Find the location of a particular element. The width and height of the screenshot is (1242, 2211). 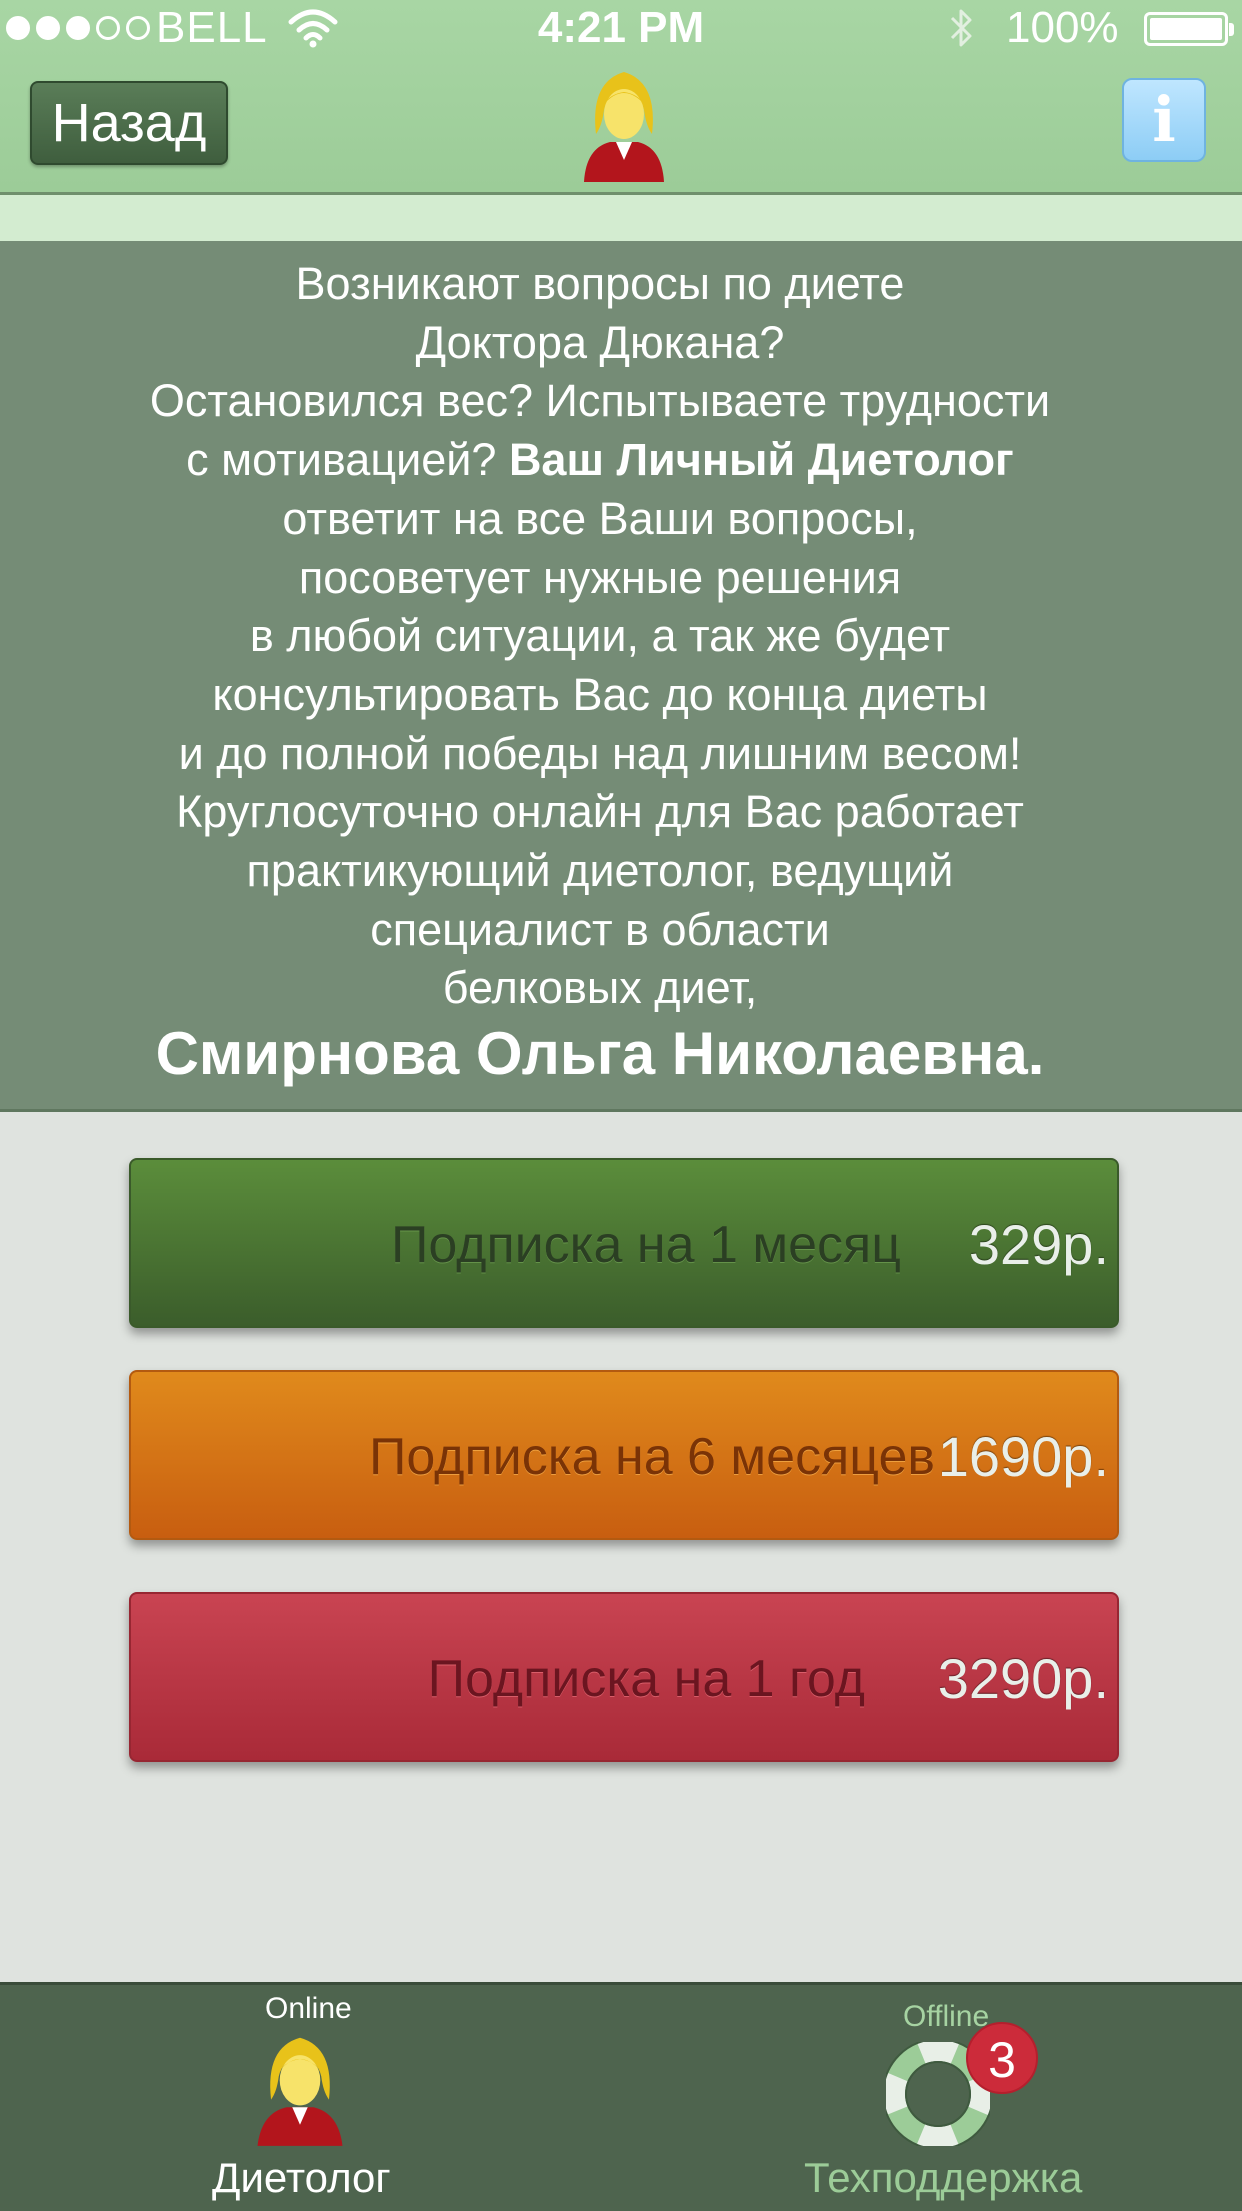

tab-support-label: Техподдержка is located at coordinates (943, 2177).